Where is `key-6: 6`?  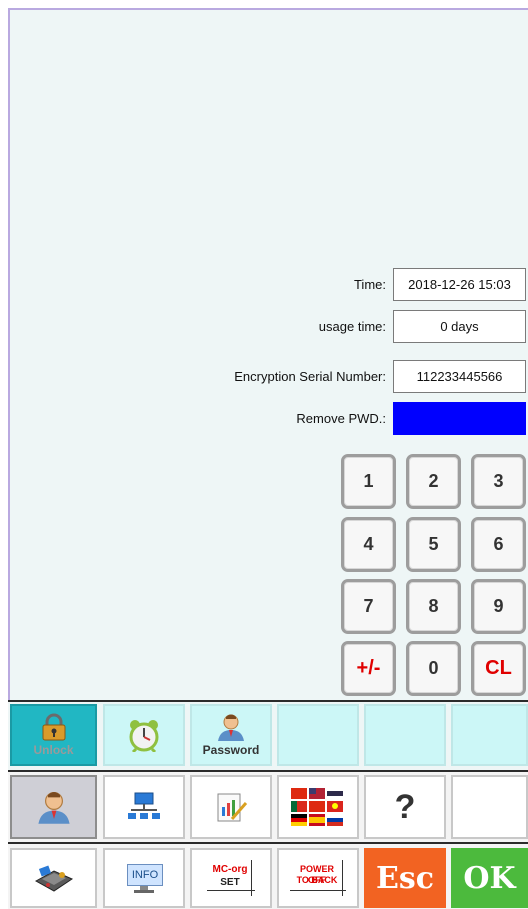 key-6: 6 is located at coordinates (498, 544).